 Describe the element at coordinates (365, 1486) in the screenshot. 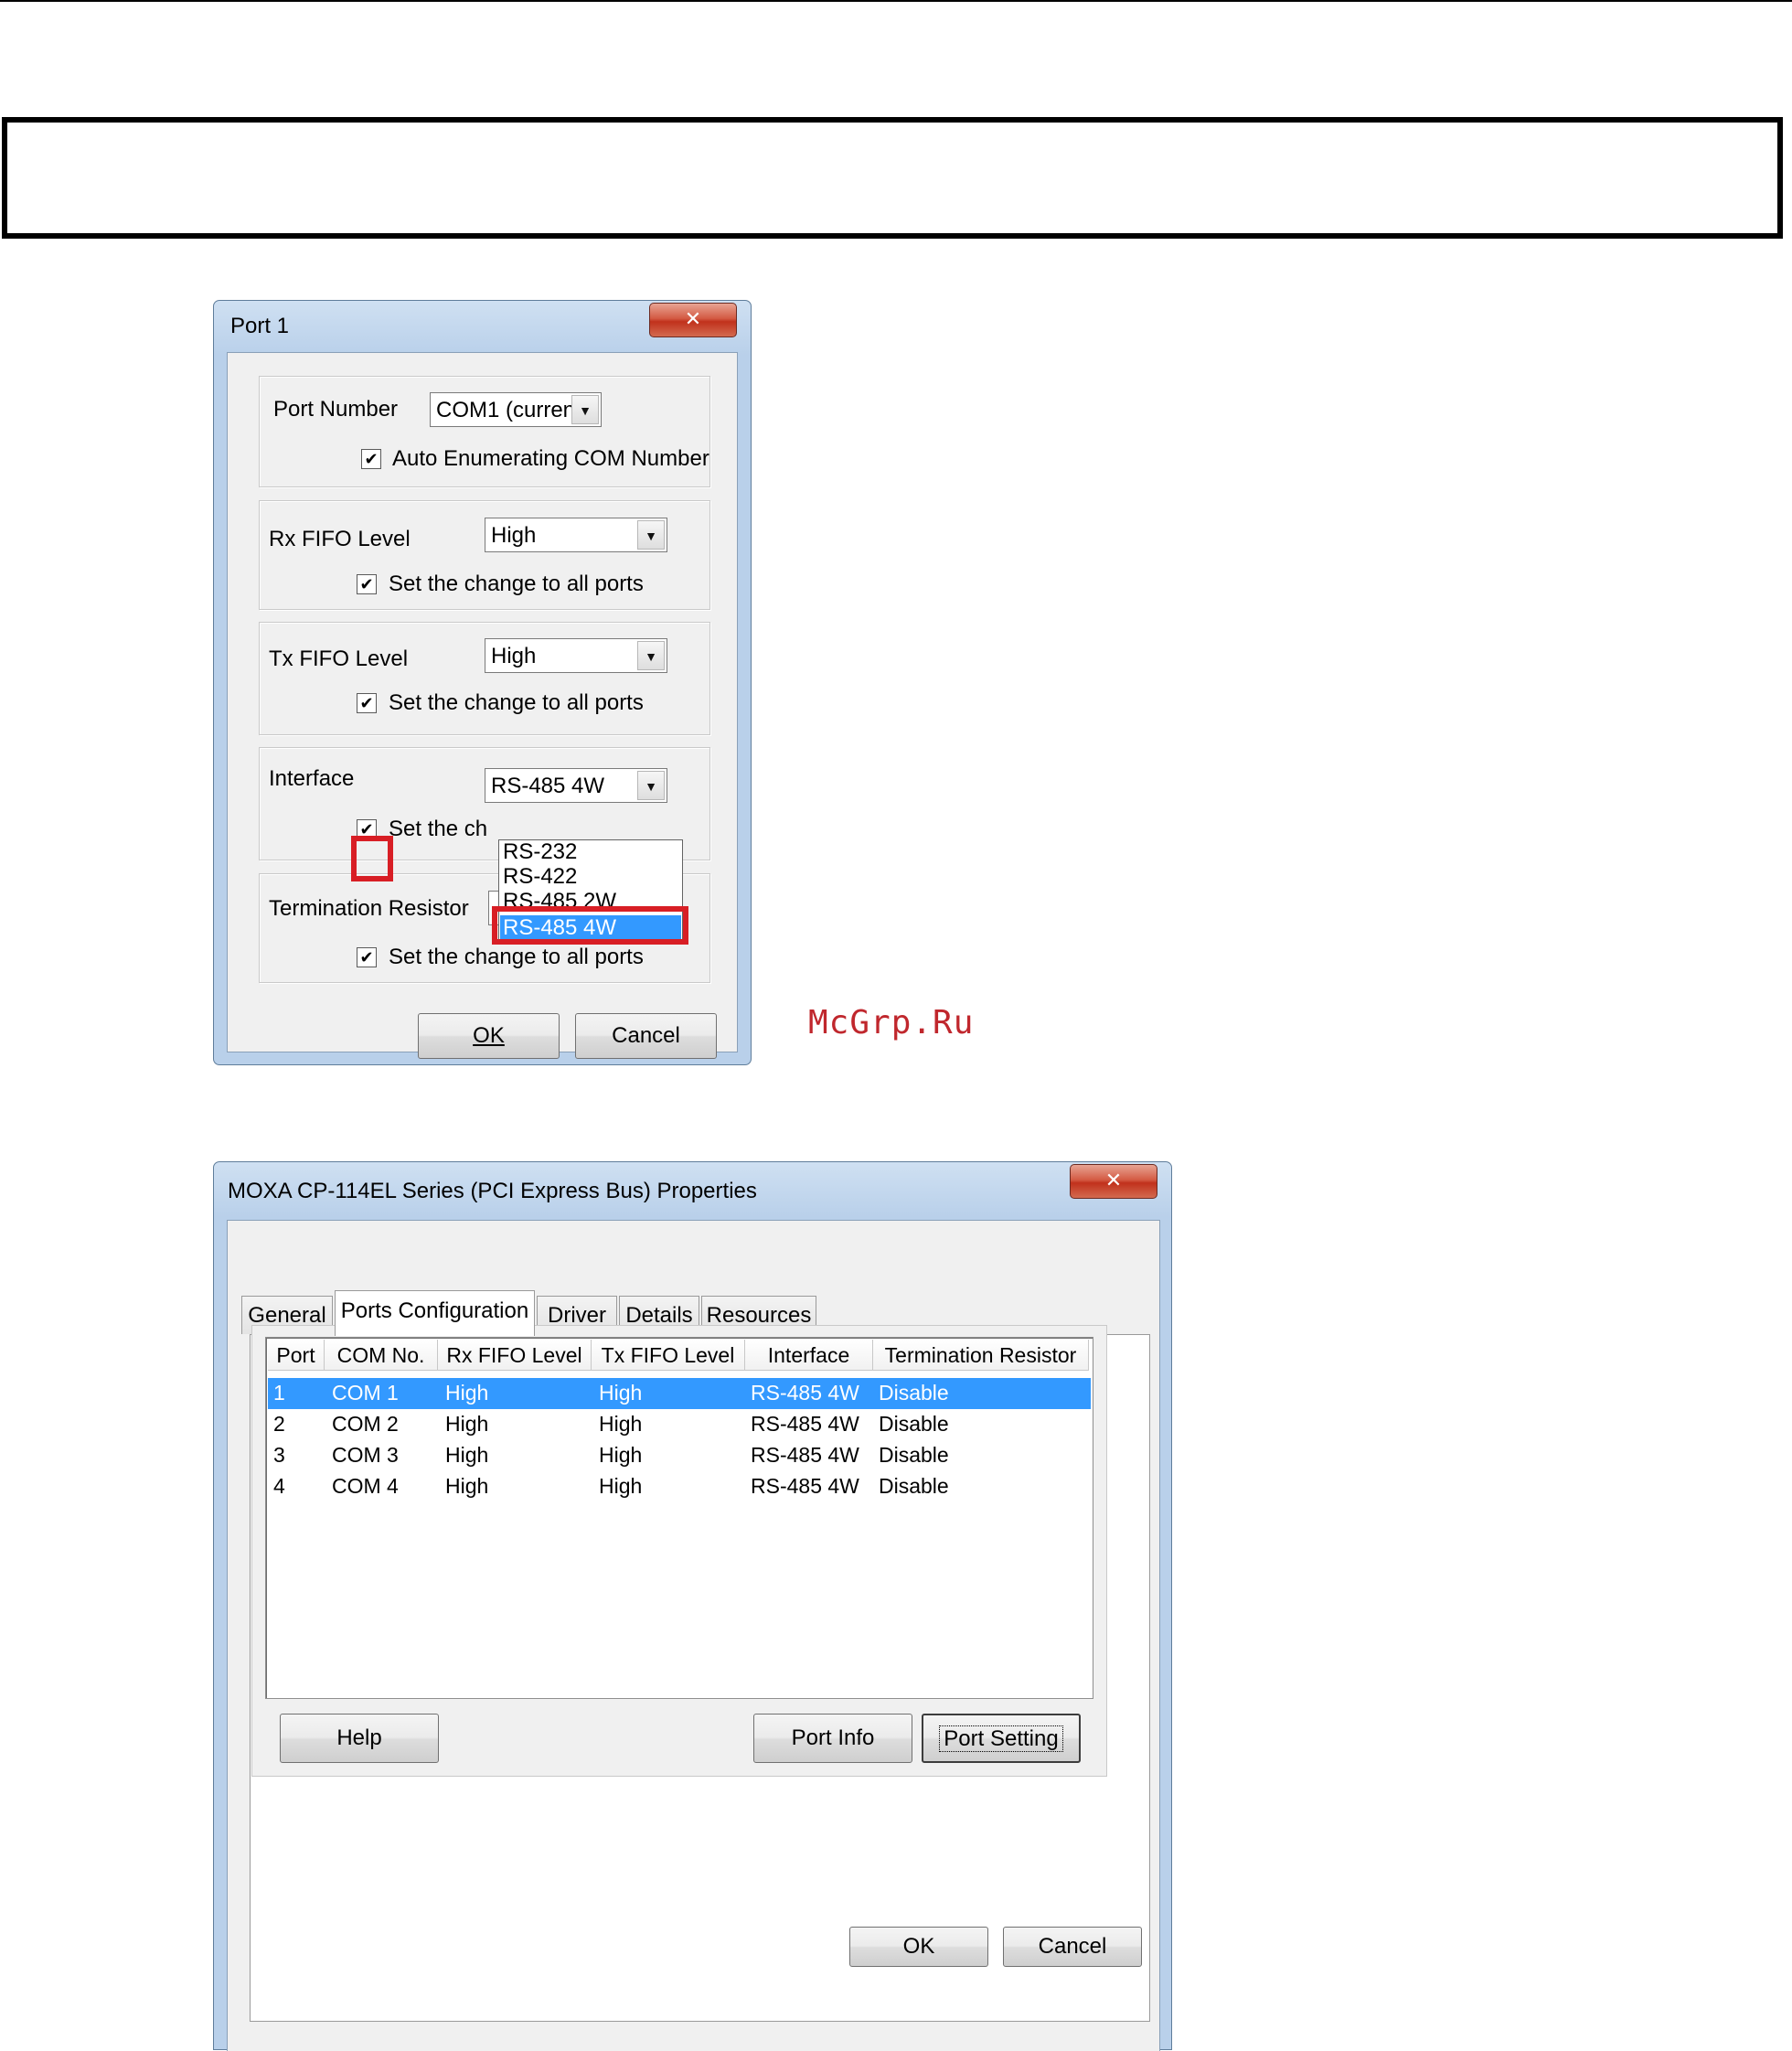

I see `cell-com-no: COM 4` at that location.